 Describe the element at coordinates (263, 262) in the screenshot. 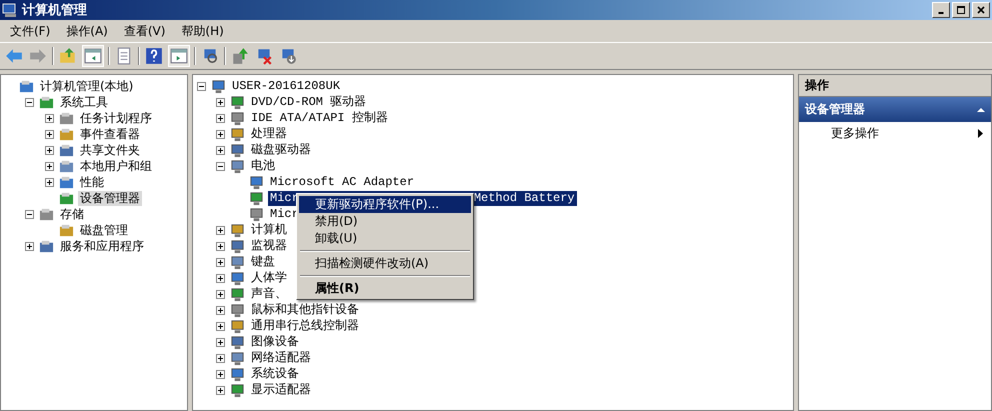

I see `tree-item: 键盘` at that location.